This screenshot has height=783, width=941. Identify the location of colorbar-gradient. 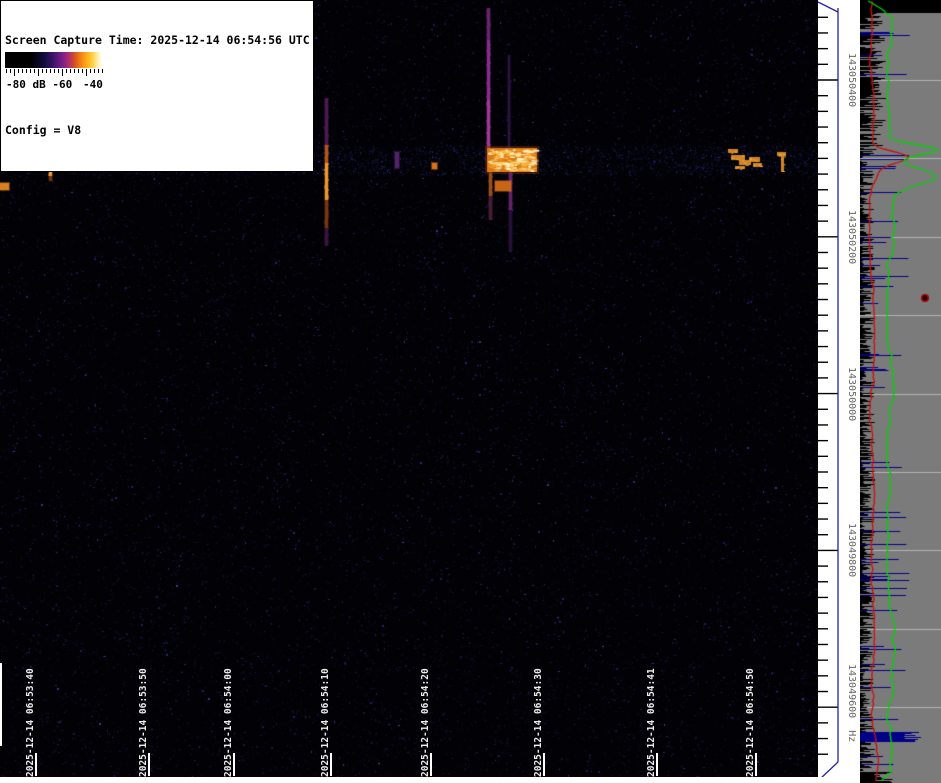
(55, 60).